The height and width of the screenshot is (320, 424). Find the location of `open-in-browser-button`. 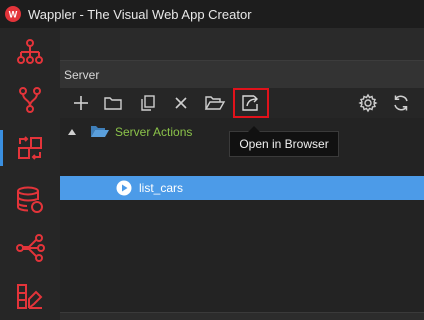

open-in-browser-button is located at coordinates (251, 103).